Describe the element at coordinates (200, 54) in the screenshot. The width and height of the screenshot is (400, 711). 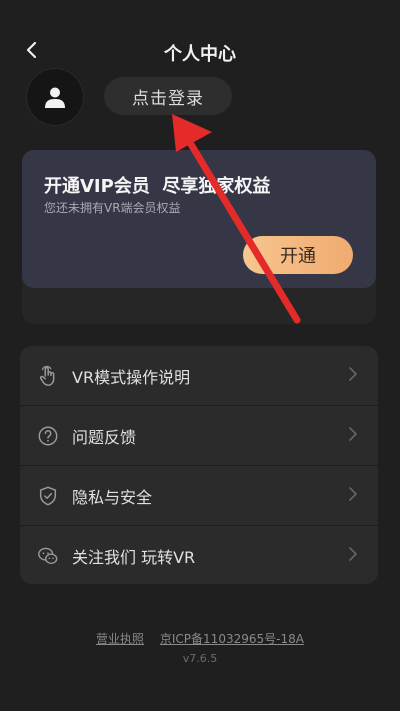
I see `page-title: 个人中心` at that location.